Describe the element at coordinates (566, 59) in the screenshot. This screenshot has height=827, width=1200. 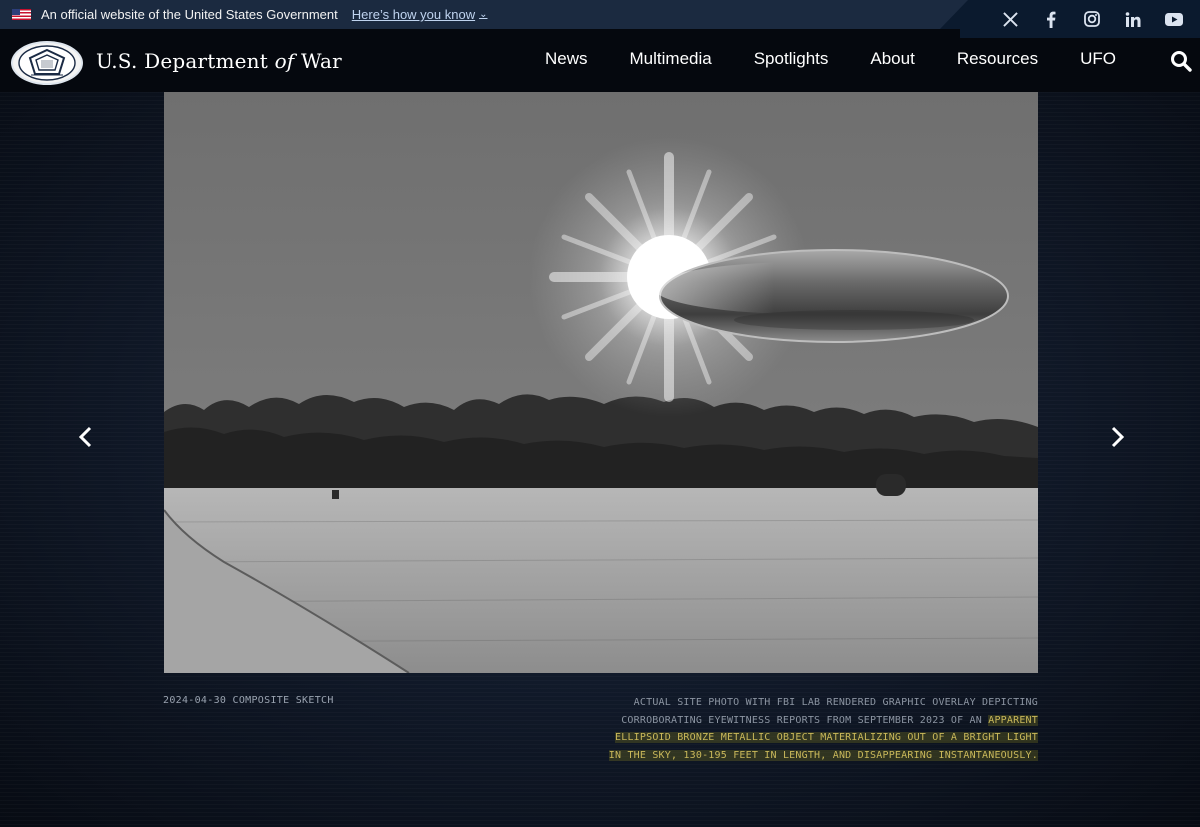
I see `nav-news: News` at that location.